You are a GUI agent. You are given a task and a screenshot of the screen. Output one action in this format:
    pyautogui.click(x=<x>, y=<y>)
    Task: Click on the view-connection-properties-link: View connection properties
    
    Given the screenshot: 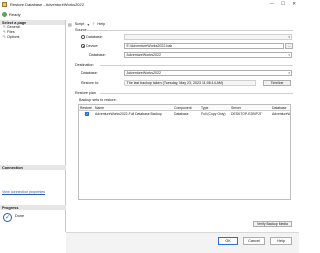 What is the action you would take?
    pyautogui.click(x=23, y=192)
    